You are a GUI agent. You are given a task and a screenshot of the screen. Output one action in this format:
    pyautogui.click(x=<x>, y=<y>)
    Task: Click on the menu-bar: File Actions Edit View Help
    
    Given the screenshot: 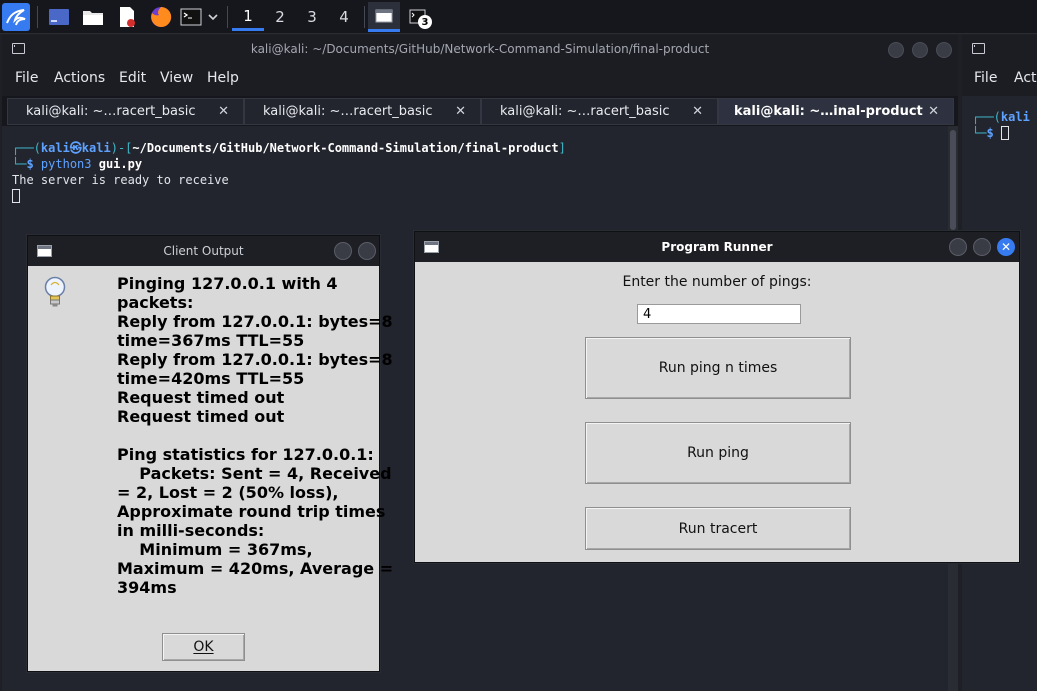 What is the action you would take?
    pyautogui.click(x=480, y=79)
    